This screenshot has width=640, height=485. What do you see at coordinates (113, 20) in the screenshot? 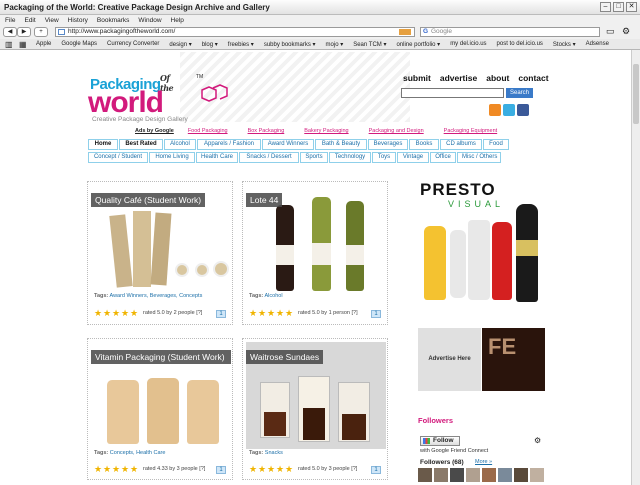
I see `menu-bookmarks: Bookmarks` at bounding box center [113, 20].